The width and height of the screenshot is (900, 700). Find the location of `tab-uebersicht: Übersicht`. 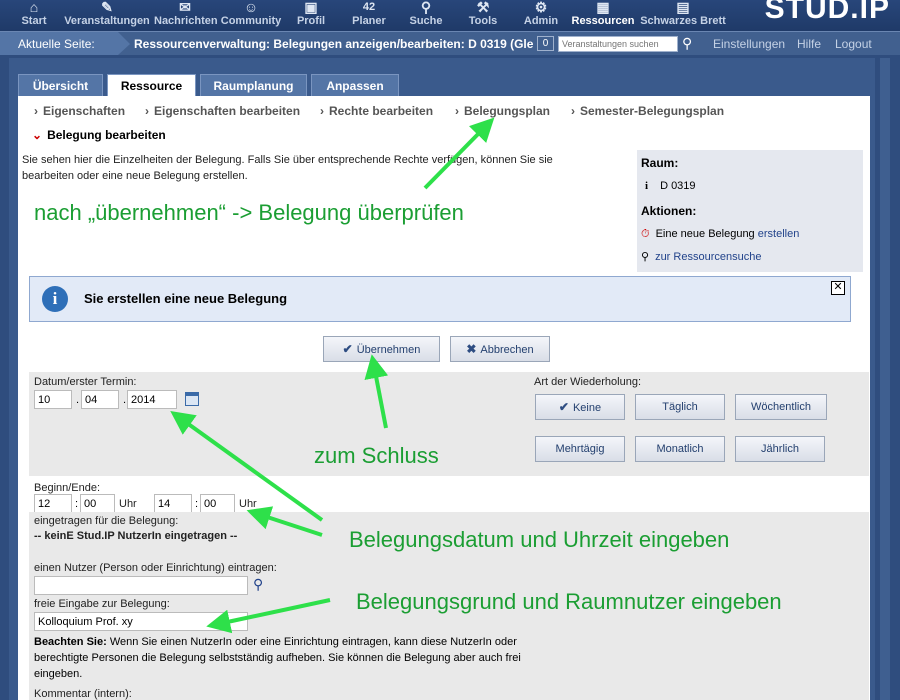

tab-uebersicht: Übersicht is located at coordinates (60, 85).